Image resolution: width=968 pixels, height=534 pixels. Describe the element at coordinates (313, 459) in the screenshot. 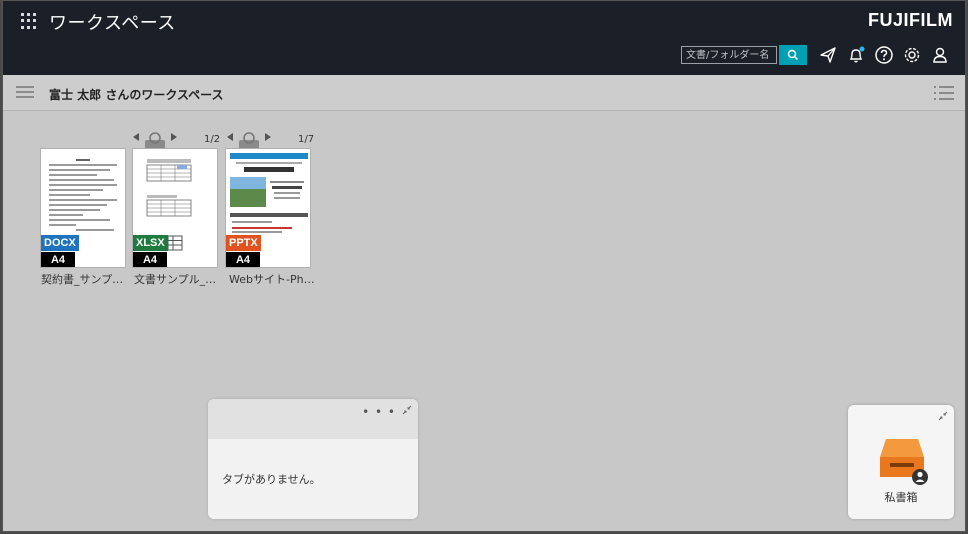

I see `tab-panel: • • • タブがありません。` at that location.